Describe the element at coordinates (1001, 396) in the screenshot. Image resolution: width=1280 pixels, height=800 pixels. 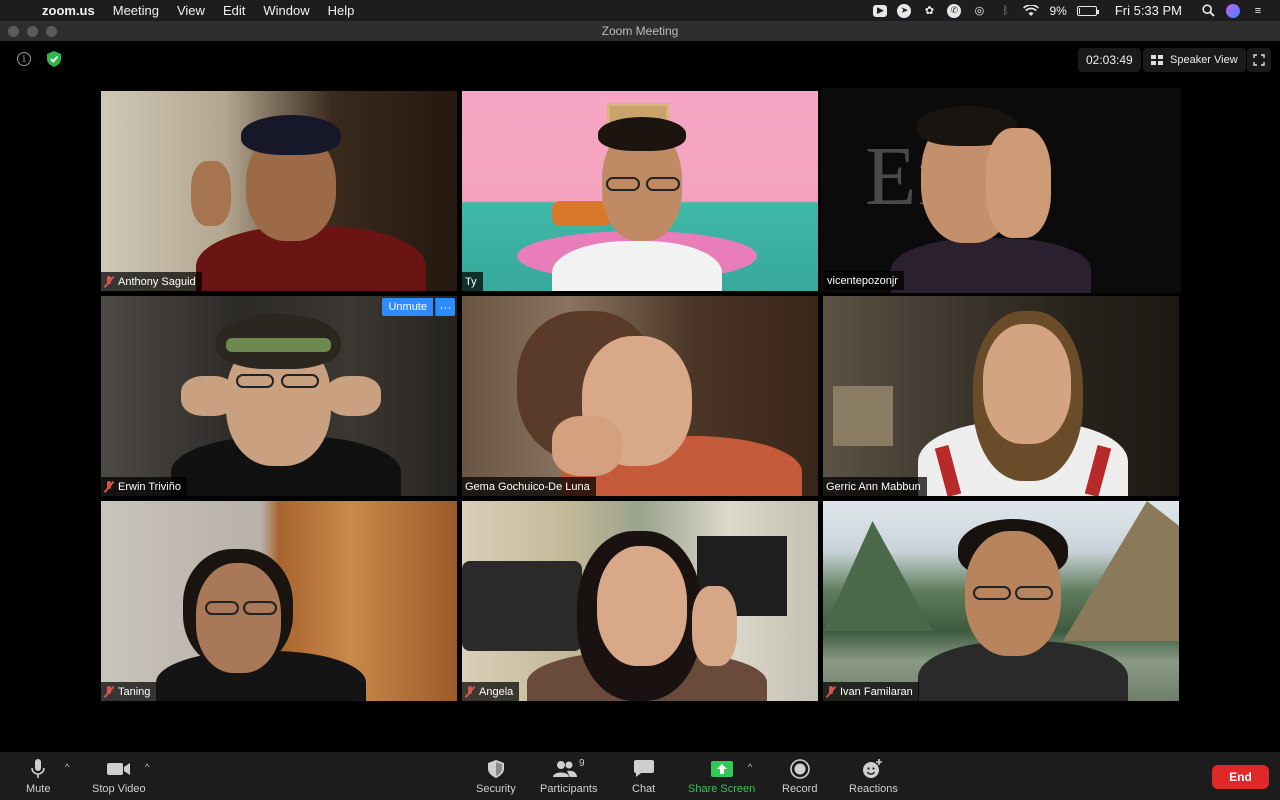
I see `video-tile-gerric-ann-mabbun: Gerric Ann Mabbun` at that location.